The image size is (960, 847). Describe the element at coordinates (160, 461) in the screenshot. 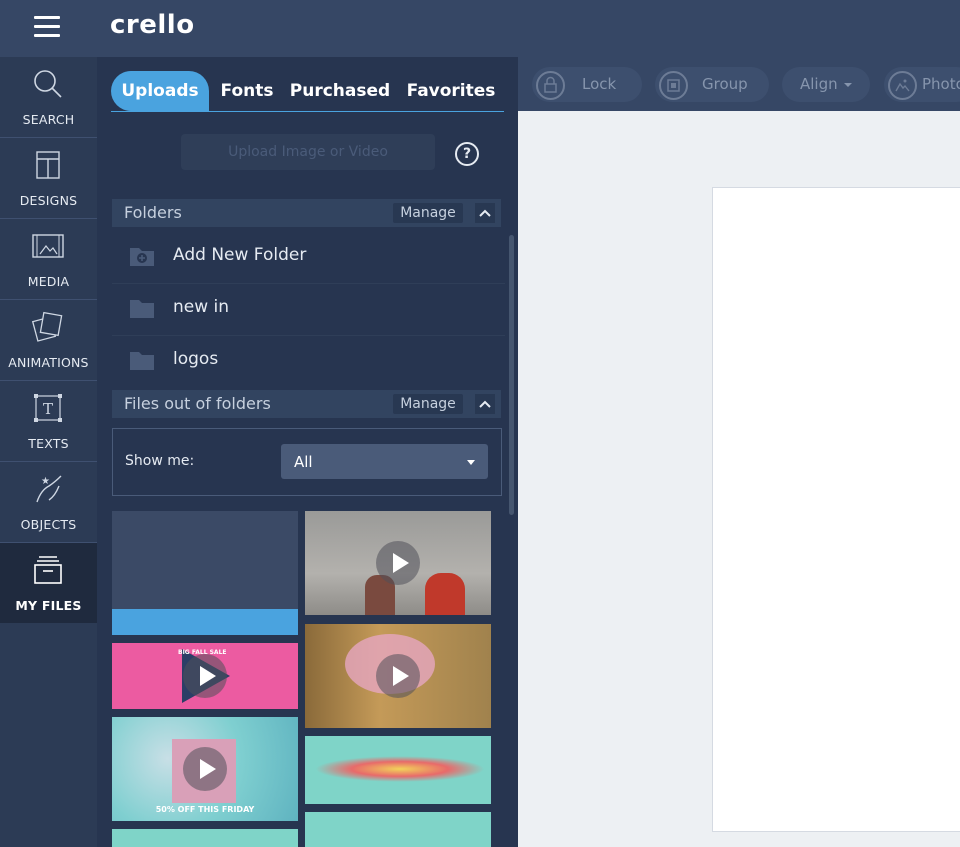

I see `show-me-label: Show me:` at that location.